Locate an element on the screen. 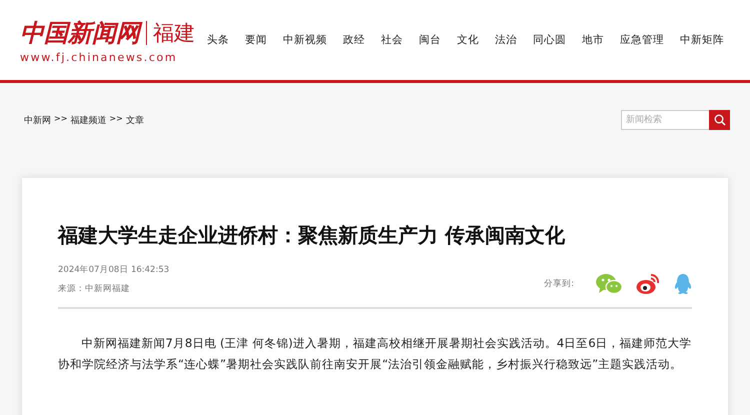 The width and height of the screenshot is (750, 415). nav-link: 文化 is located at coordinates (468, 40).